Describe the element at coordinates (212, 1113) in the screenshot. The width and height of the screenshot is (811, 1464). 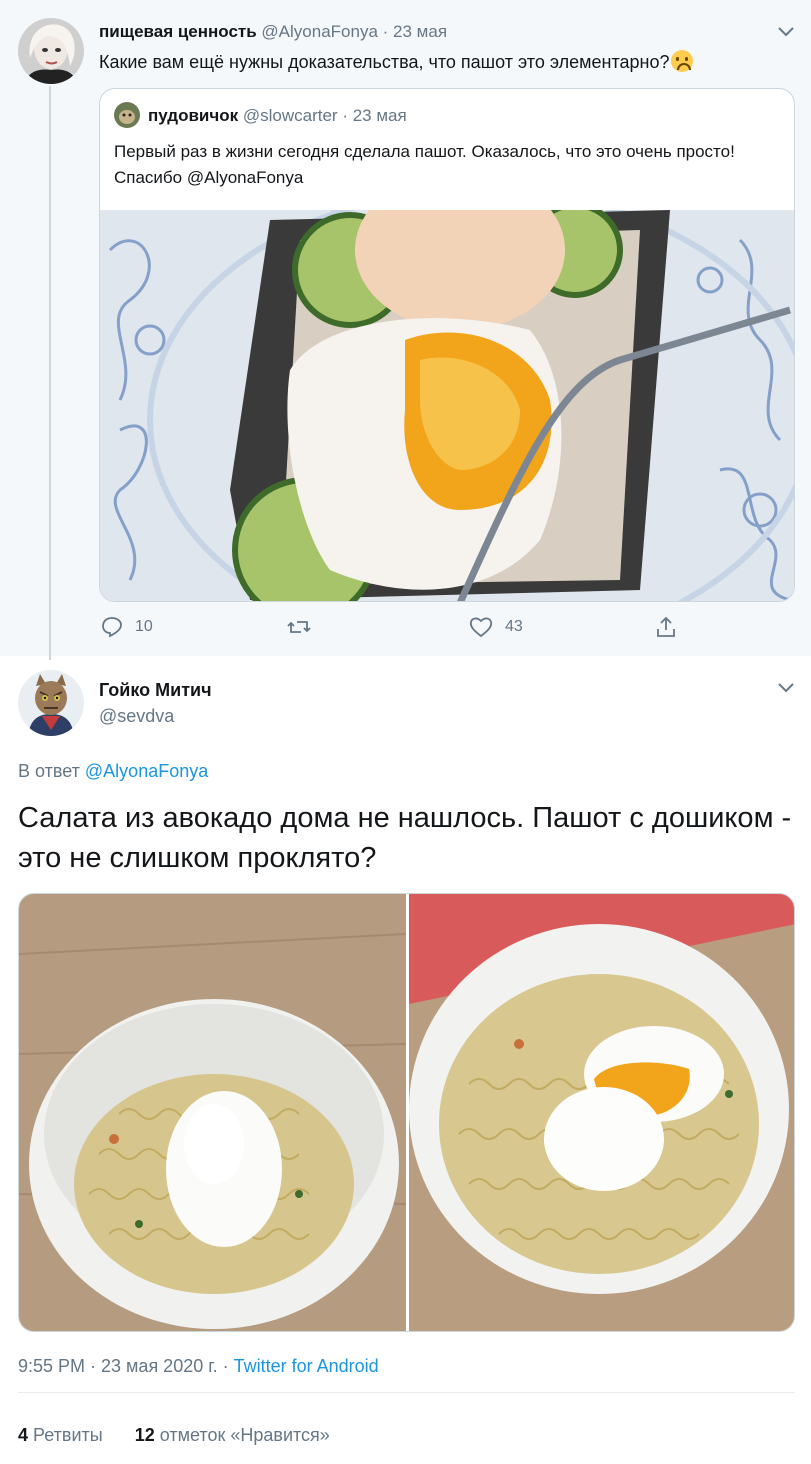
I see `noodles-photo-whole-egg` at that location.